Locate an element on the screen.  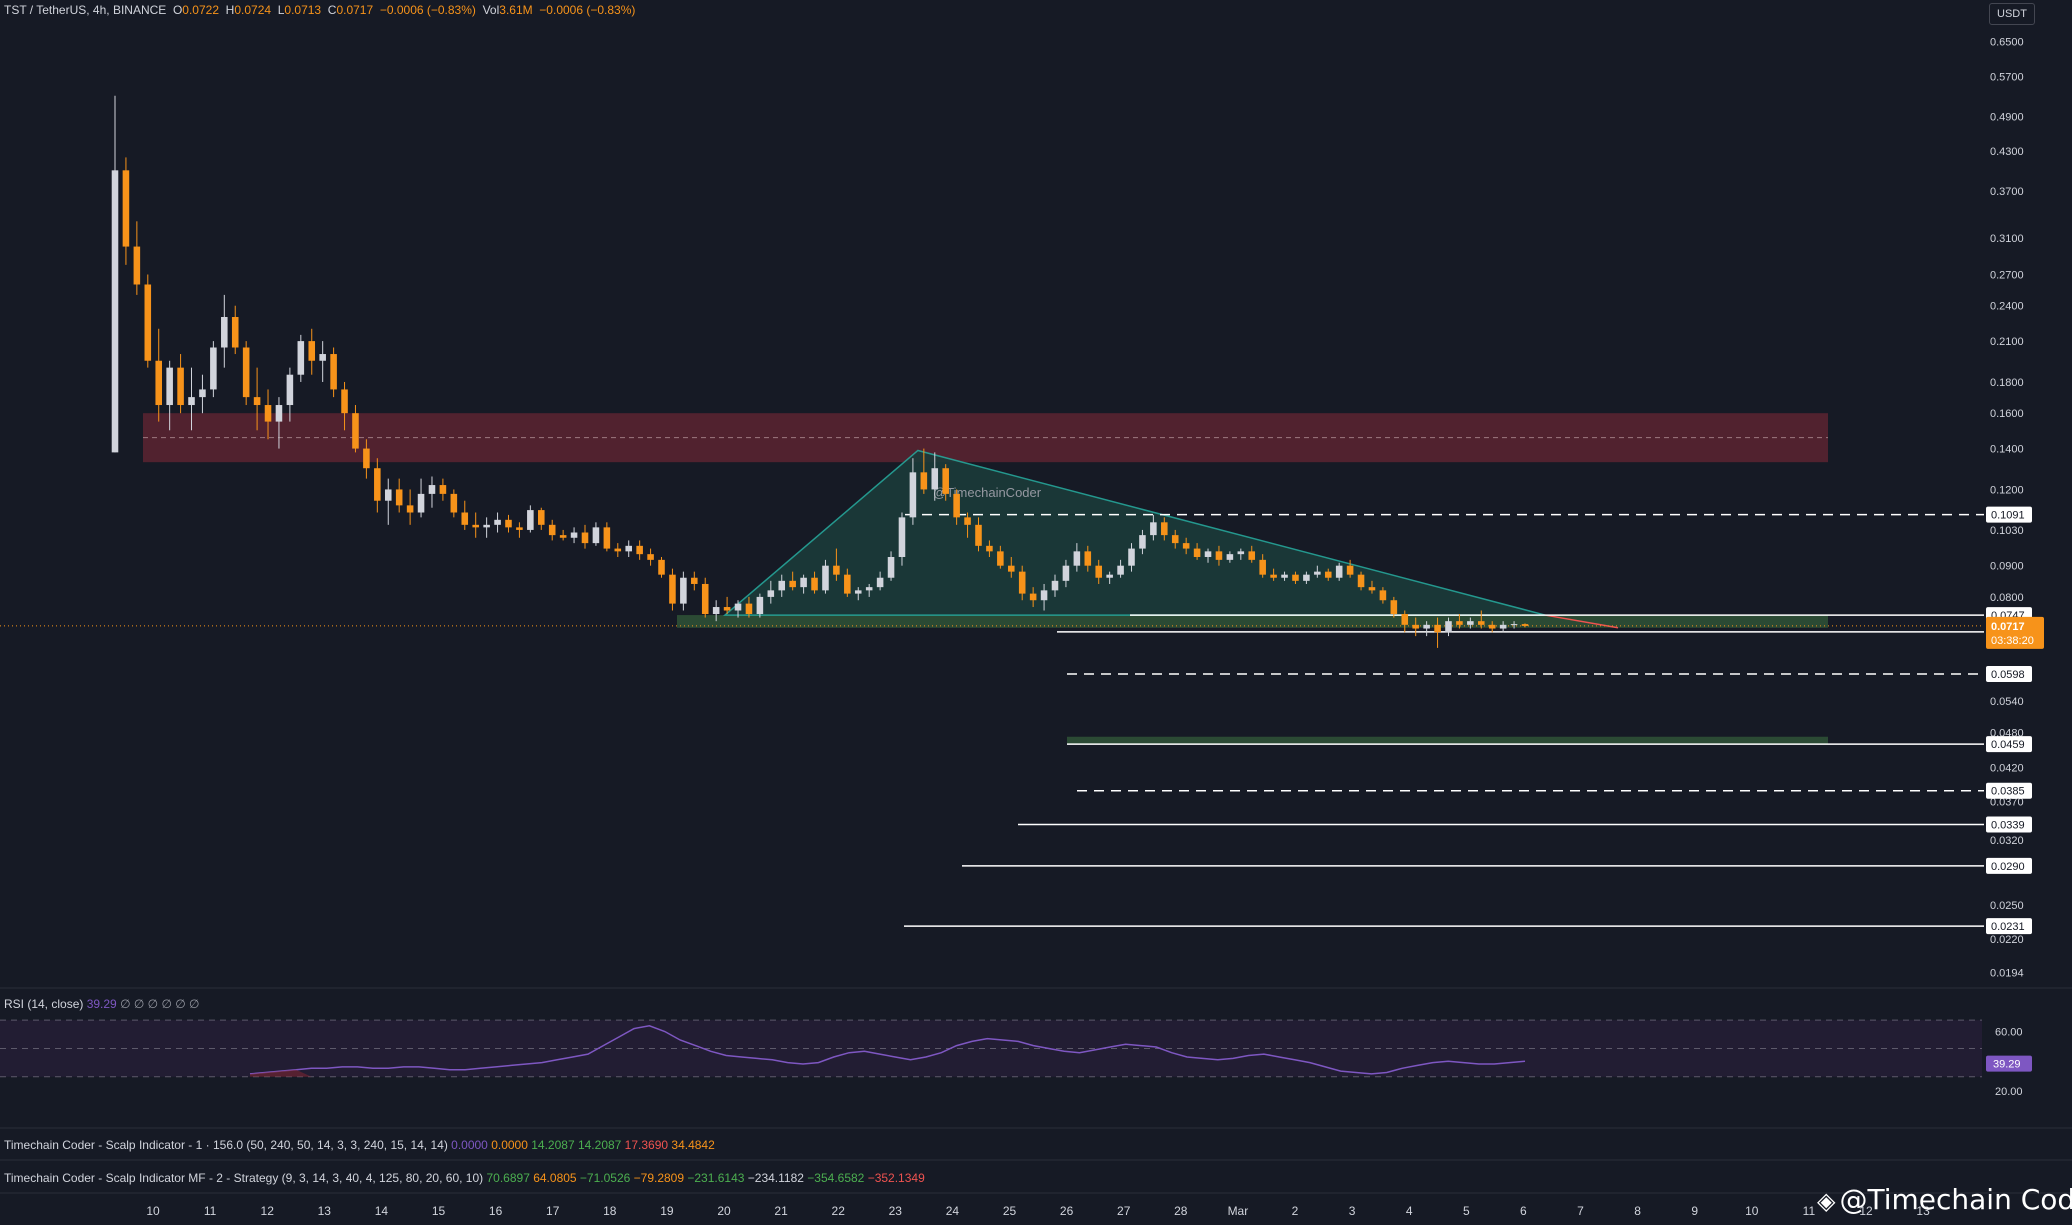
x-tick-label-19: Mar is located at coordinates (1238, 1211).